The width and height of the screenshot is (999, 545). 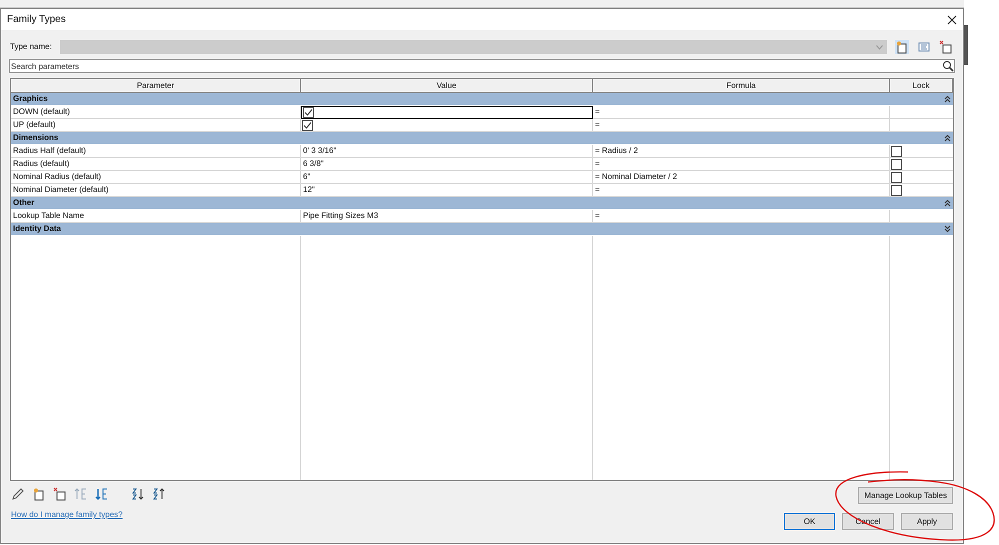 I want to click on table-cell: UP (default), so click(x=156, y=125).